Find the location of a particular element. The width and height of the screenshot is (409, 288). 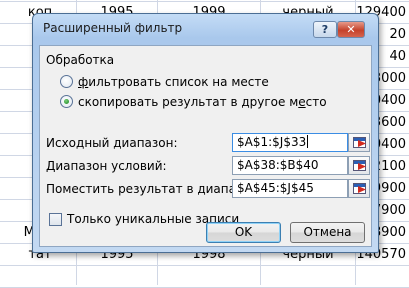

radio-selected-dot is located at coordinates (66, 101).